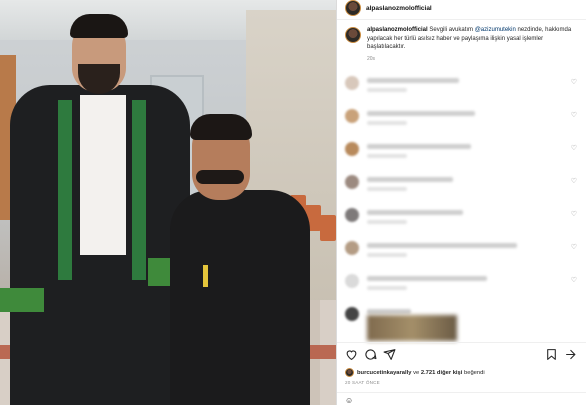 The height and width of the screenshot is (405, 586). I want to click on post-header: alpaslanozmolofficial, so click(461, 8).